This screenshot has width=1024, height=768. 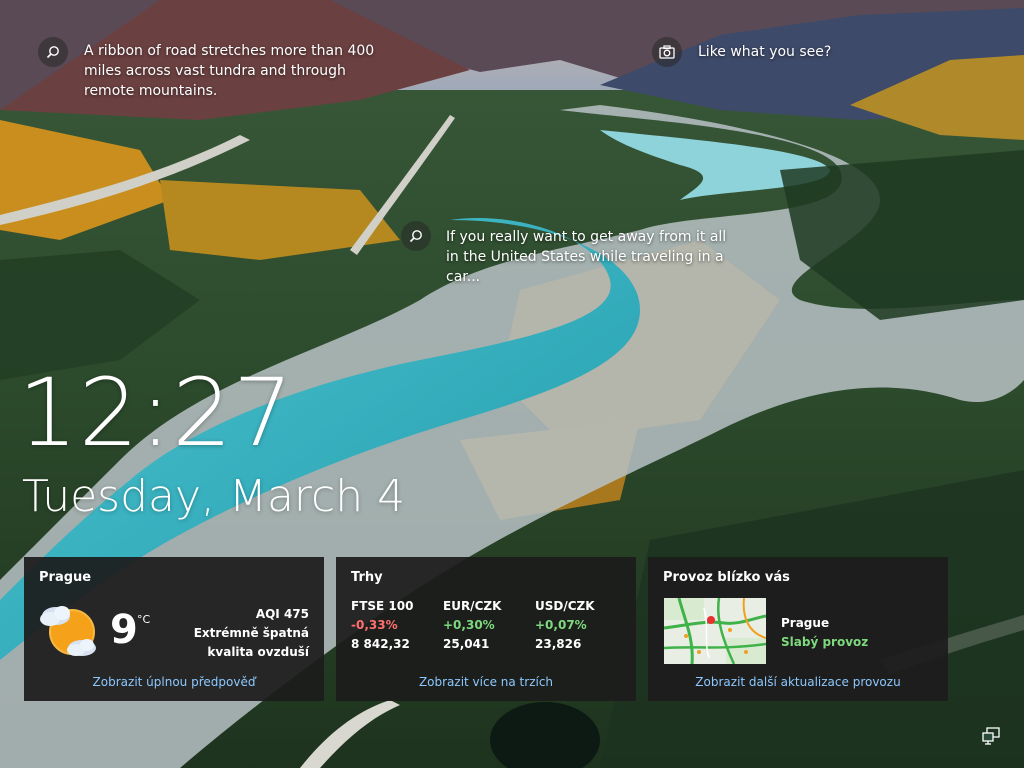 I want to click on market-change: +0,30%, so click(x=469, y=625).